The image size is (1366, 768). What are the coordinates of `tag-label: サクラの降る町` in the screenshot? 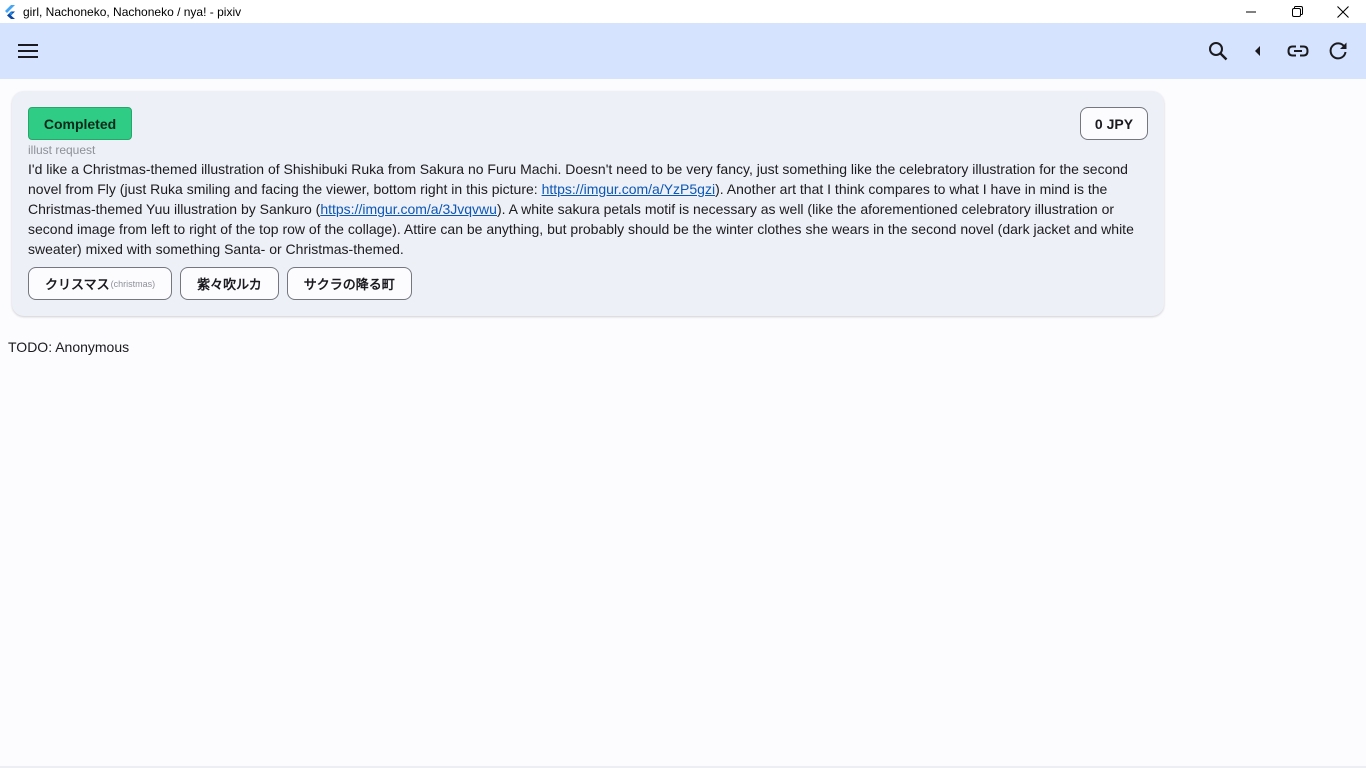 It's located at (349, 284).